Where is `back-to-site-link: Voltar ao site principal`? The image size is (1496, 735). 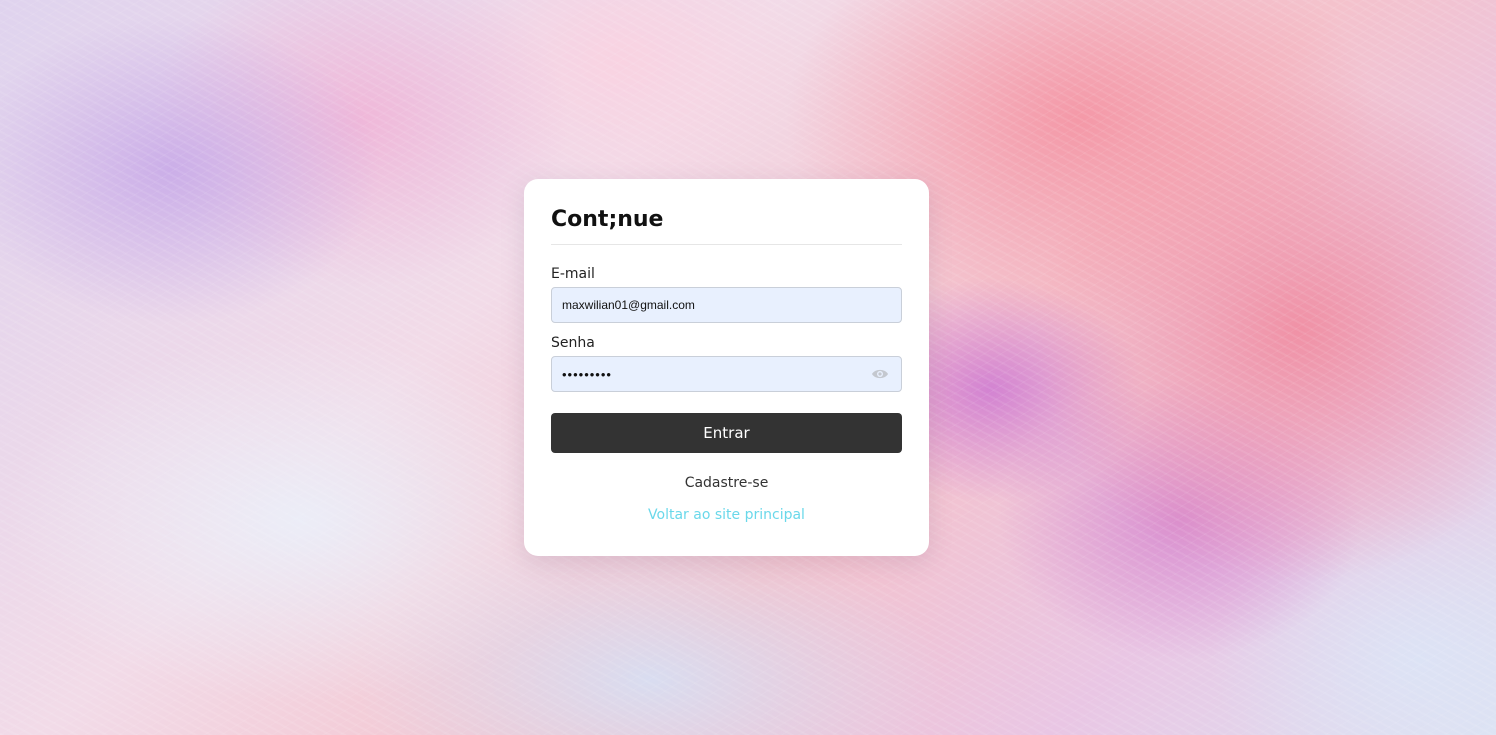
back-to-site-link: Voltar ao site principal is located at coordinates (726, 515).